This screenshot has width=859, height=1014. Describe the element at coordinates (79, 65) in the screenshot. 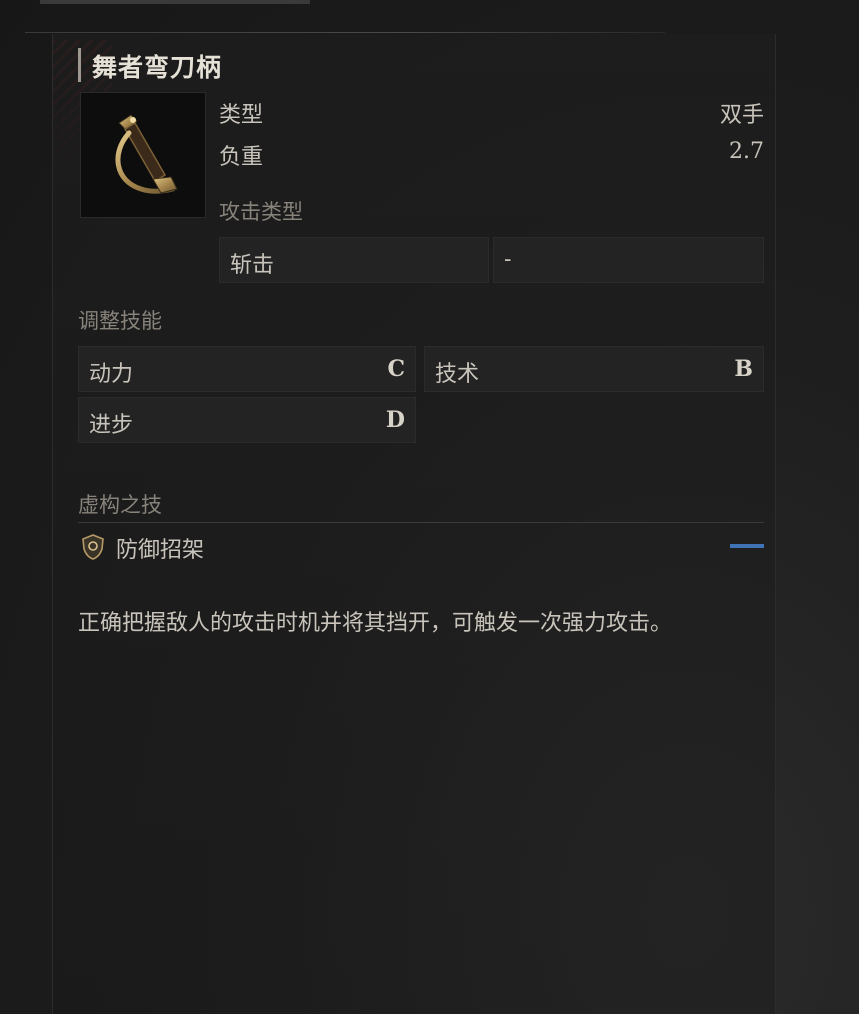

I see `title-accent-bar` at that location.